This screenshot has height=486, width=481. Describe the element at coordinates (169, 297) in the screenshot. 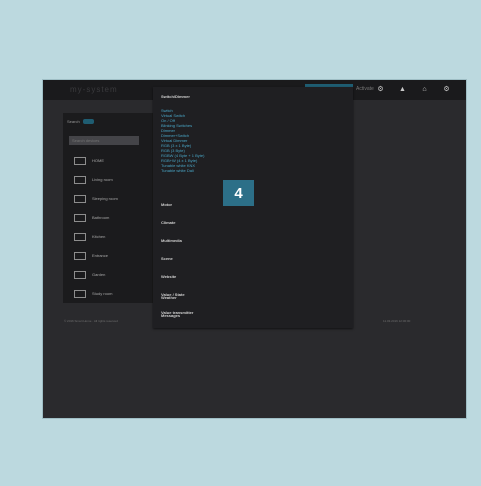

I see `dropdown-category-weather: Weather` at that location.